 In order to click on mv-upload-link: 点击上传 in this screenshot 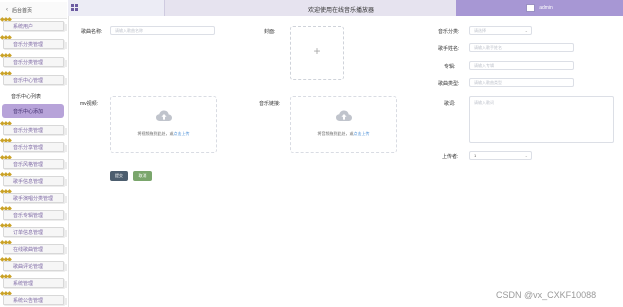, I will do `click(182, 133)`.